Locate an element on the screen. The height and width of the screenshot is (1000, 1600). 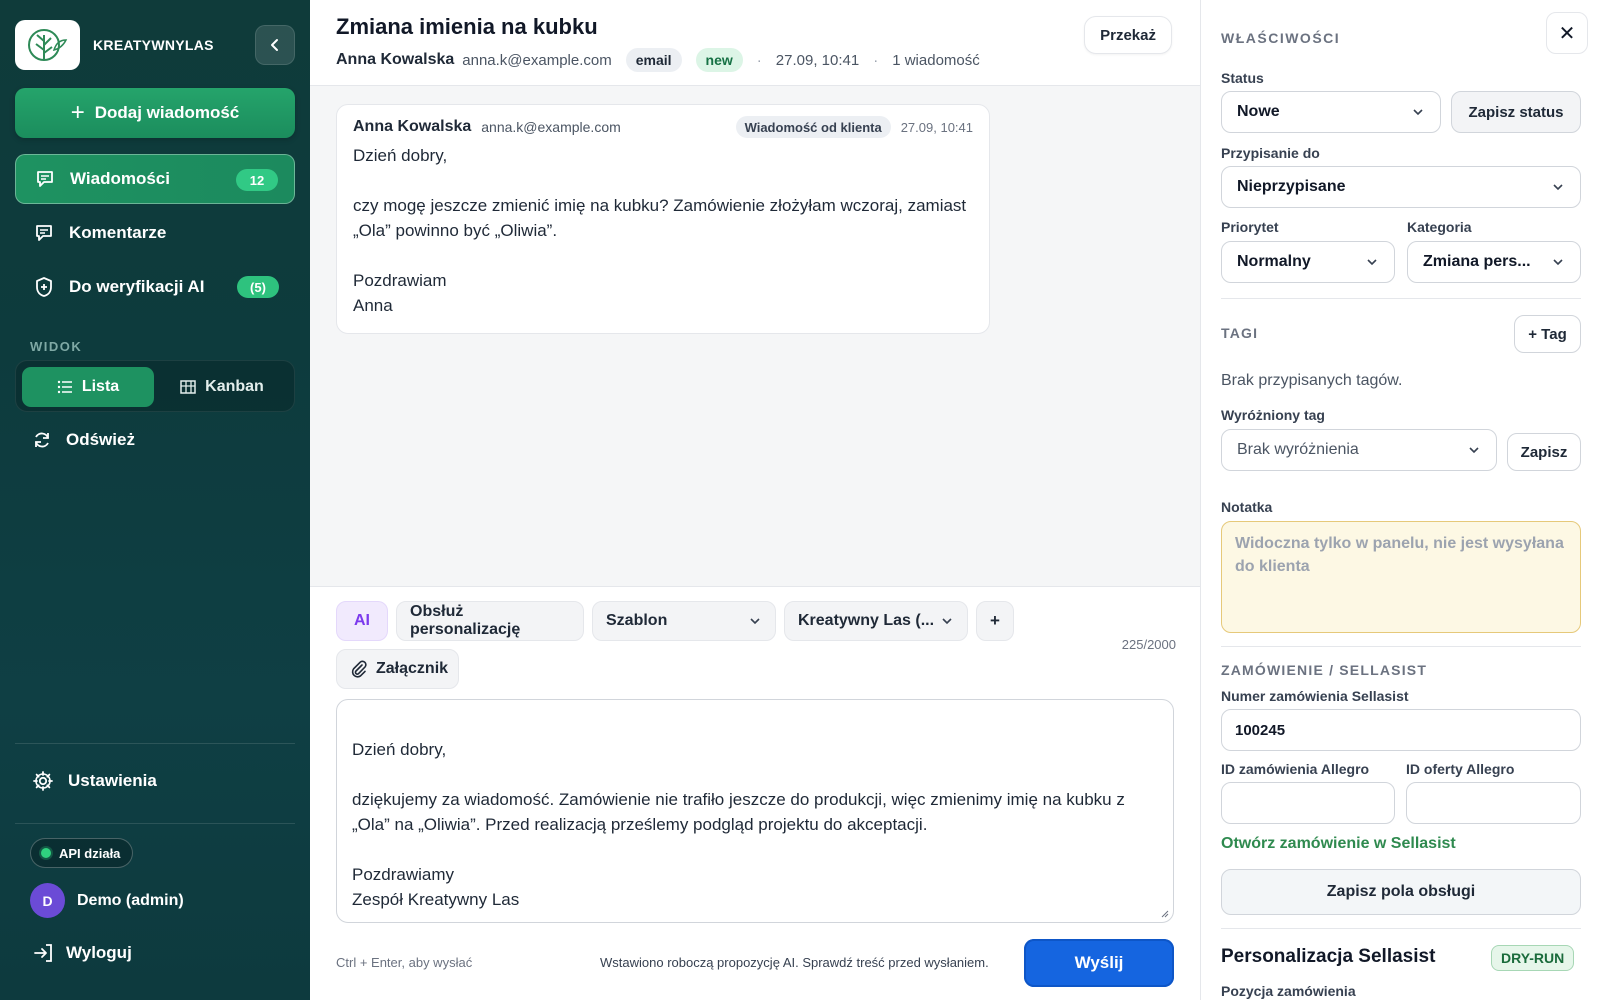
refresh-icon is located at coordinates (42, 440).